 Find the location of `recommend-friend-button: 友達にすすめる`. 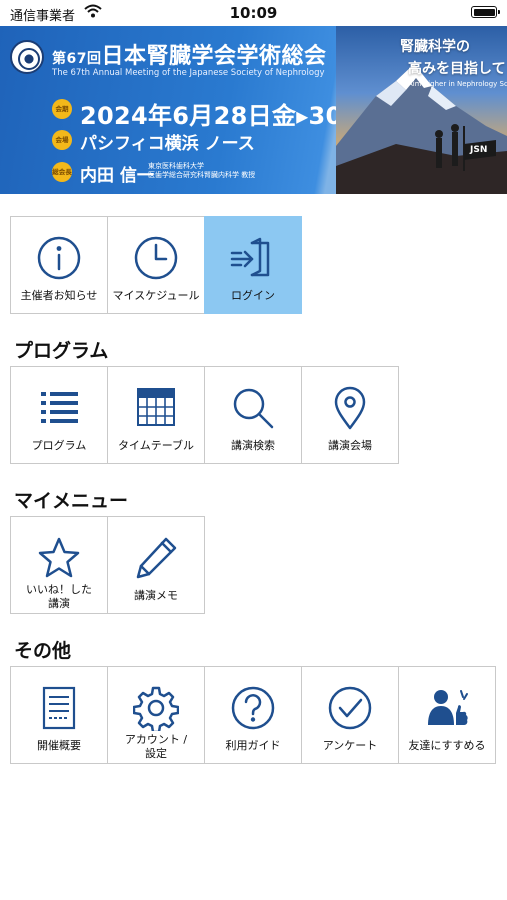

recommend-friend-button: 友達にすすめる is located at coordinates (447, 715).